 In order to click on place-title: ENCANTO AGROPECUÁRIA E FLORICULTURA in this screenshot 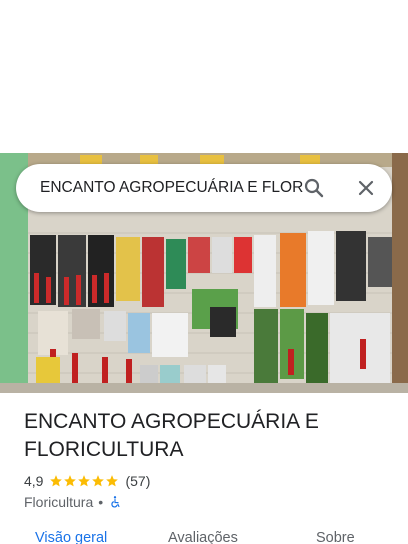, I will do `click(171, 435)`.